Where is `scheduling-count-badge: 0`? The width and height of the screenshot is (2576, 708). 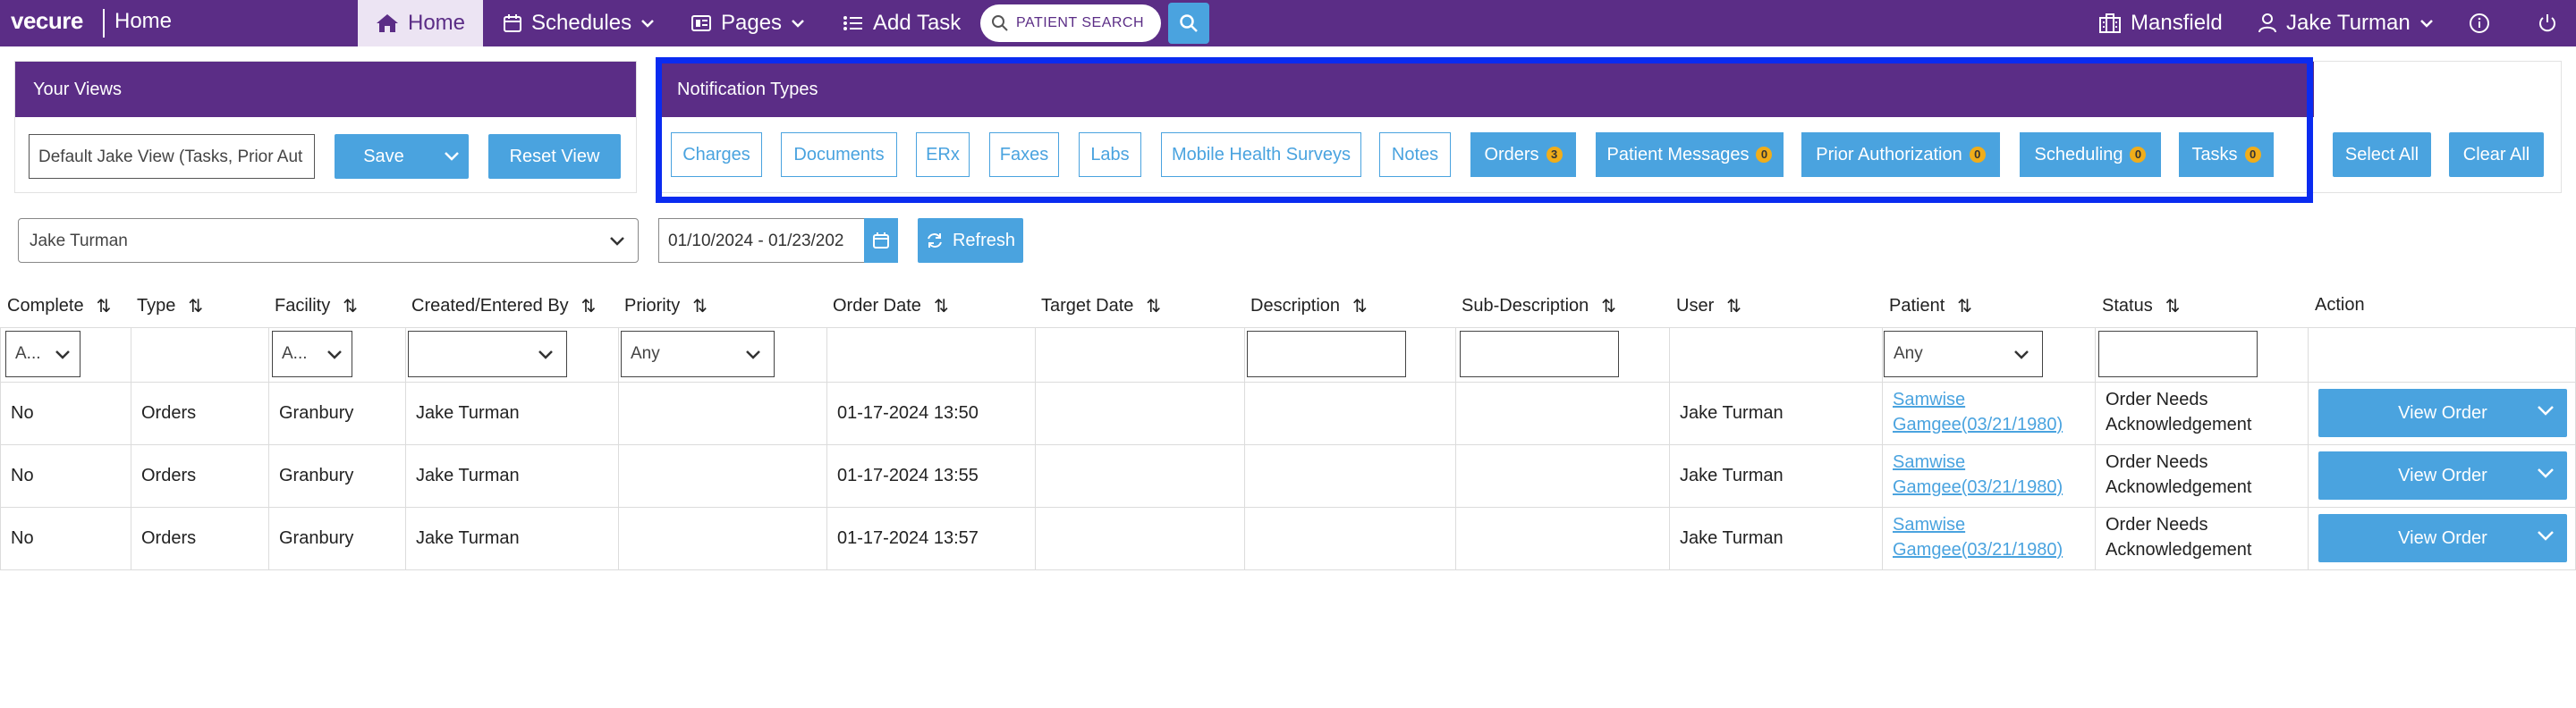
scheduling-count-badge: 0 is located at coordinates (2138, 155).